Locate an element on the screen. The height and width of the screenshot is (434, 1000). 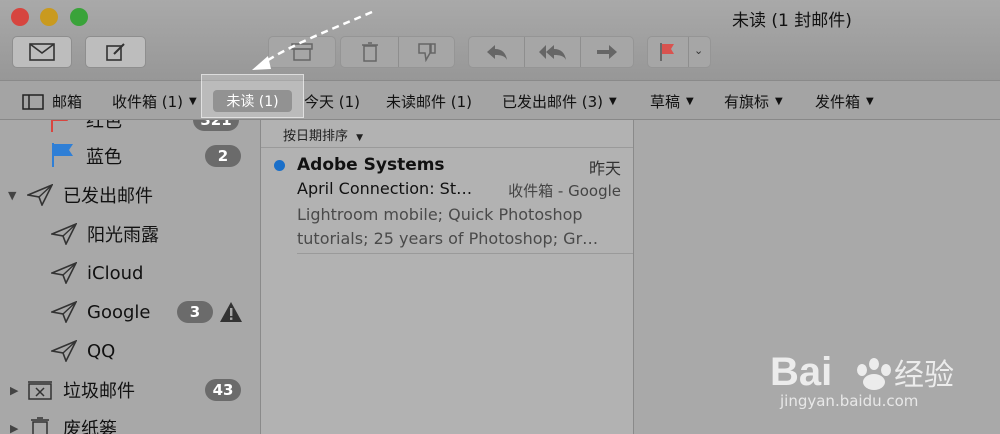
disclosure-expanded-icon: ▼ is located at coordinates (12, 195).